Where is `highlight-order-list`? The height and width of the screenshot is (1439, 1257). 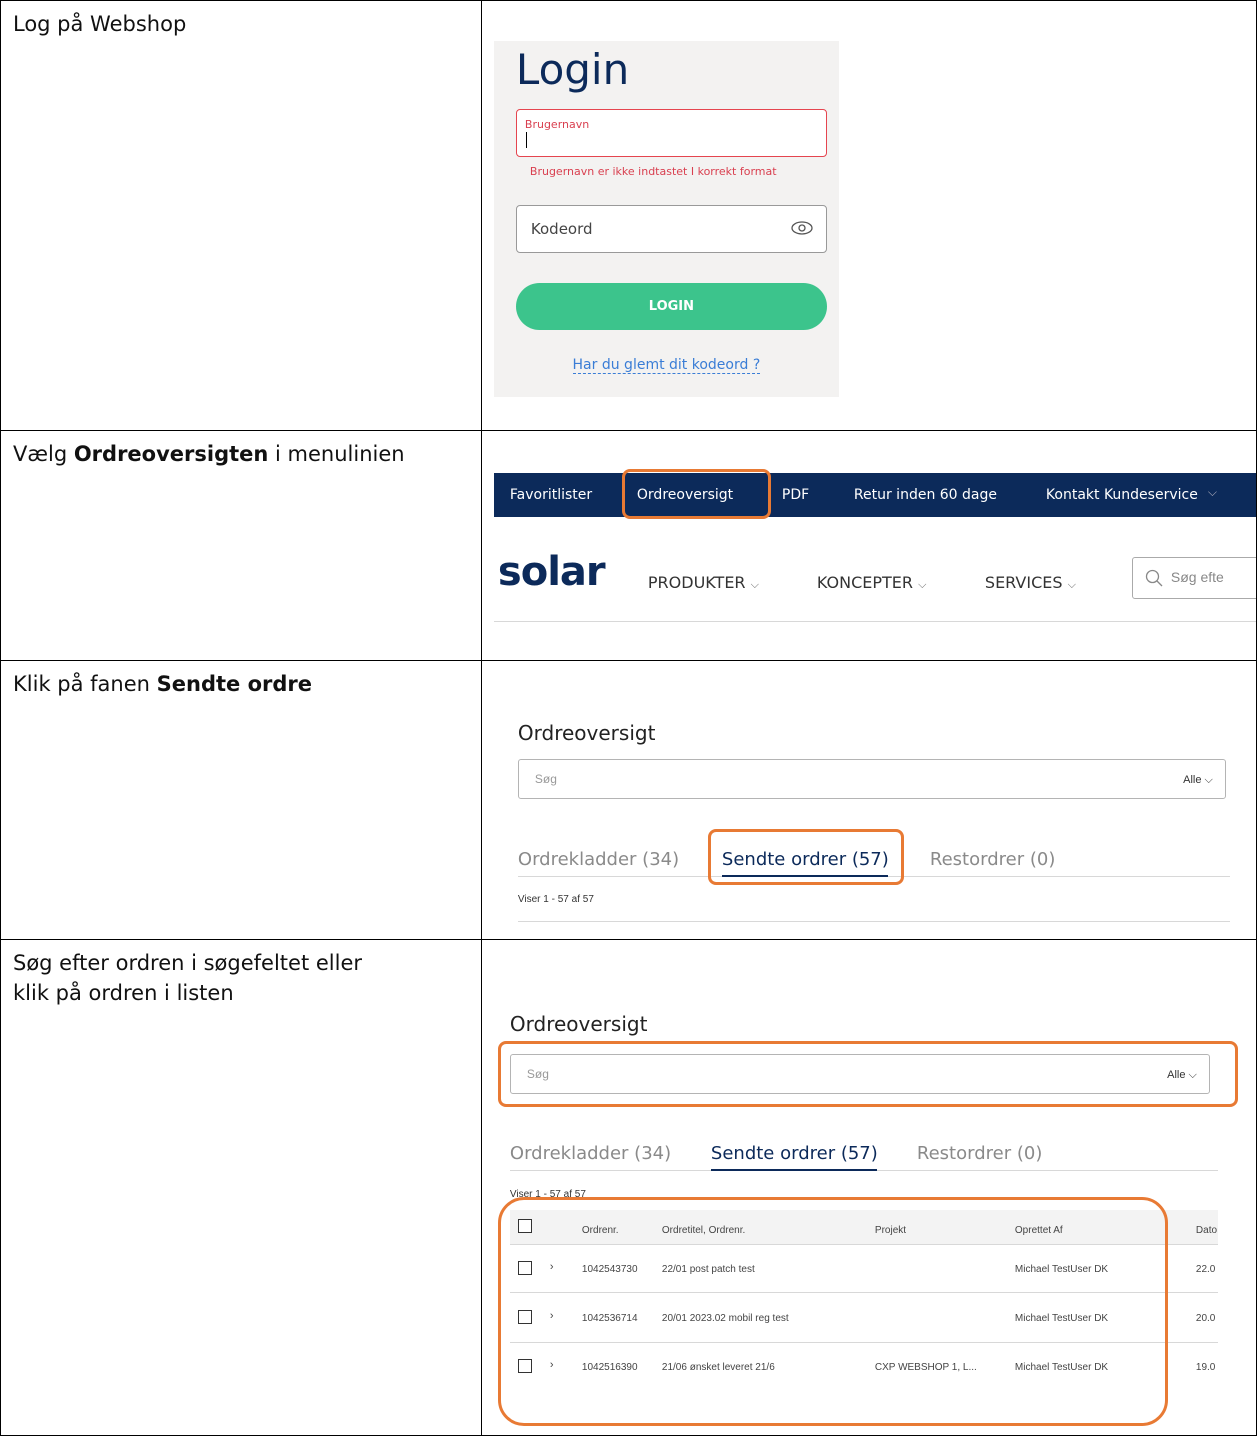
highlight-order-list is located at coordinates (832, 1311).